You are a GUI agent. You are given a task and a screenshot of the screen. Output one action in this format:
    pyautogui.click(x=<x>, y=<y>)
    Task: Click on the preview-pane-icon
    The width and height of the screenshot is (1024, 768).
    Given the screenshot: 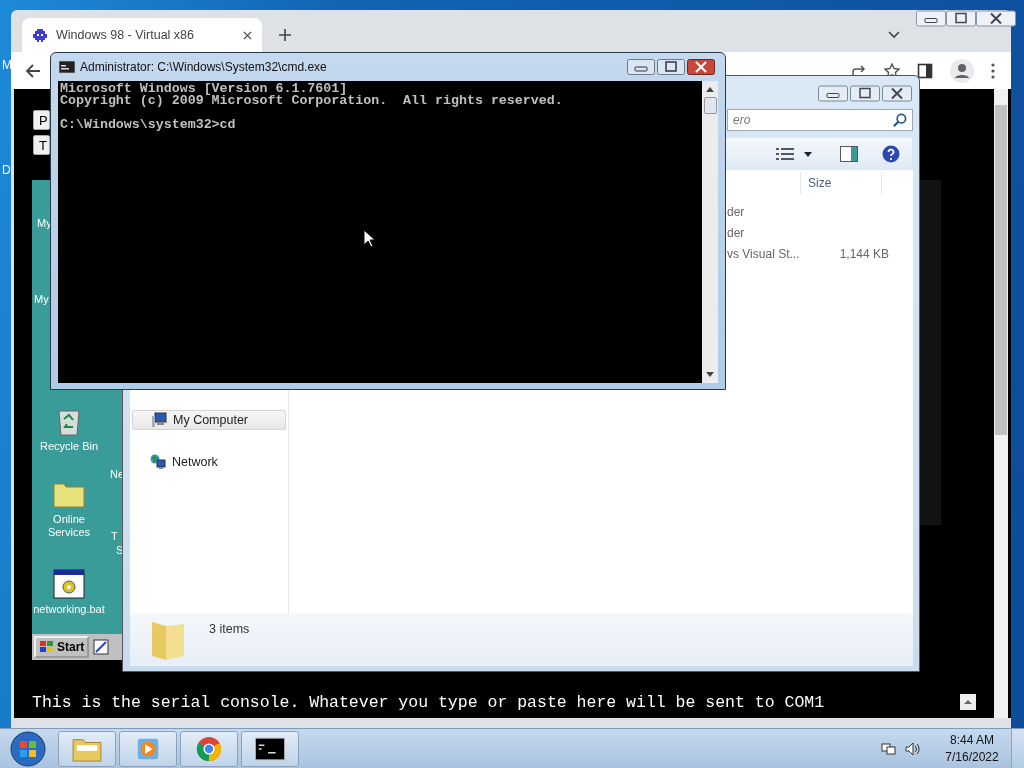 What is the action you would take?
    pyautogui.click(x=849, y=154)
    